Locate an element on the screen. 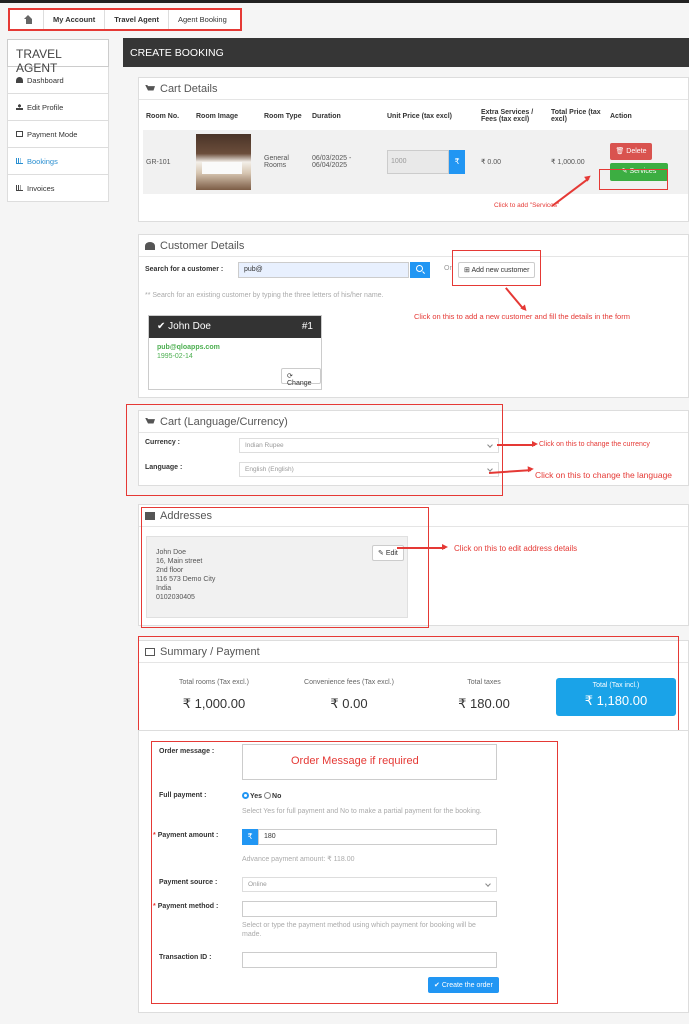  sidebar-item-bookings: Bookings is located at coordinates (58, 161).